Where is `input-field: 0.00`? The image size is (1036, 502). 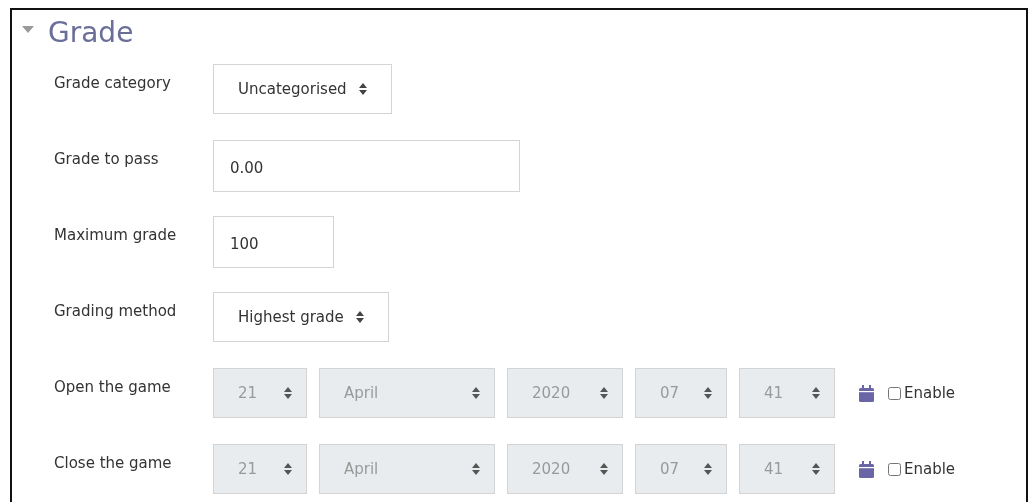
input-field: 0.00 is located at coordinates (366, 166).